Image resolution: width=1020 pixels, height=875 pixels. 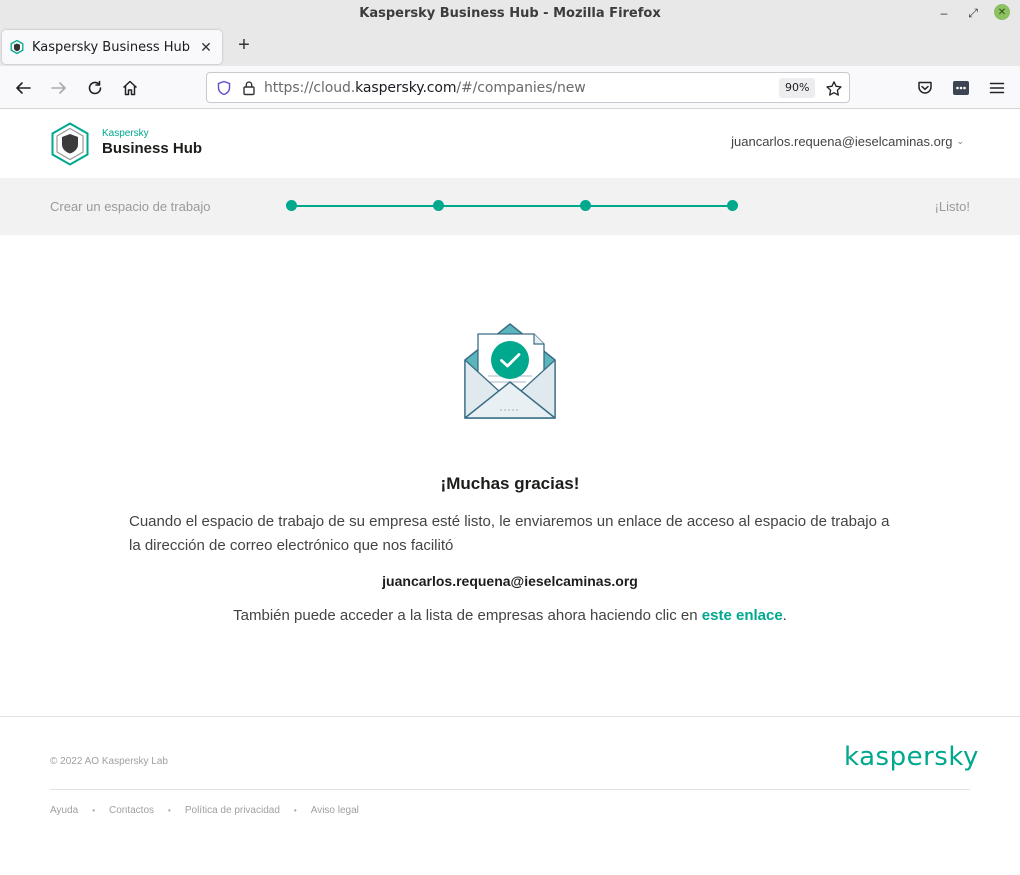 I want to click on zoom-level-badge: 90%, so click(x=797, y=88).